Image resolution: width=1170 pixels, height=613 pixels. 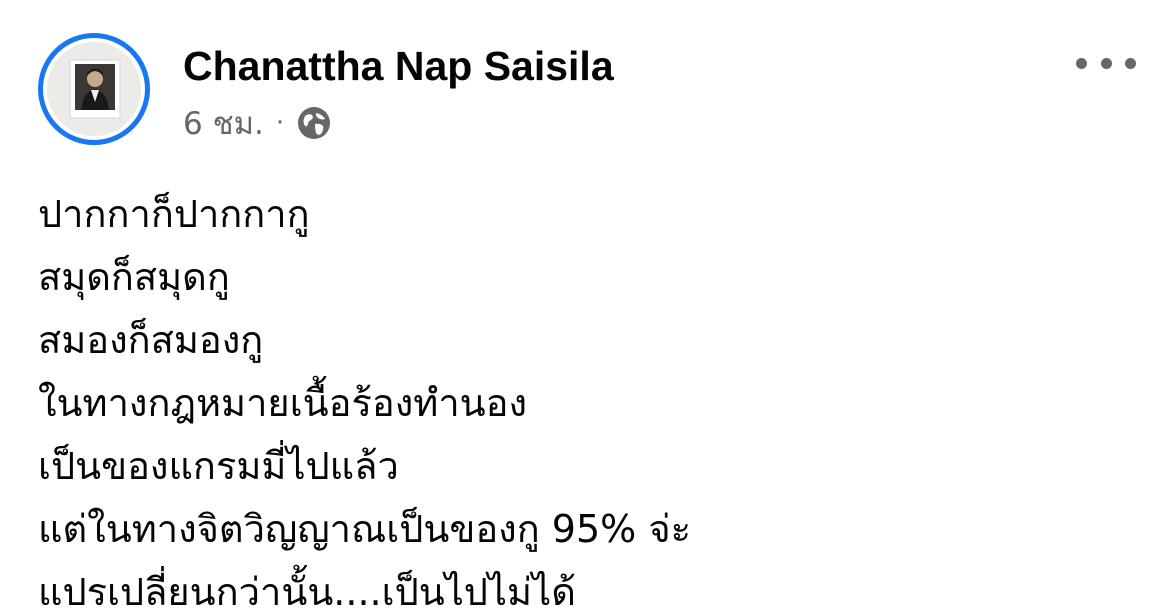 What do you see at coordinates (283, 403) in the screenshot?
I see `post-text-line: ในทางกฎหมายเนื้อร้องทำนอง` at bounding box center [283, 403].